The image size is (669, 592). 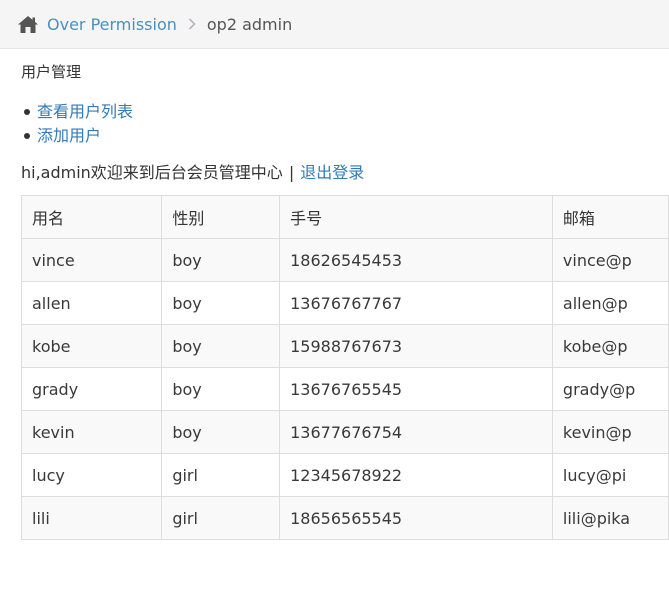 What do you see at coordinates (416, 260) in the screenshot?
I see `cell-phone: 18626545453` at bounding box center [416, 260].